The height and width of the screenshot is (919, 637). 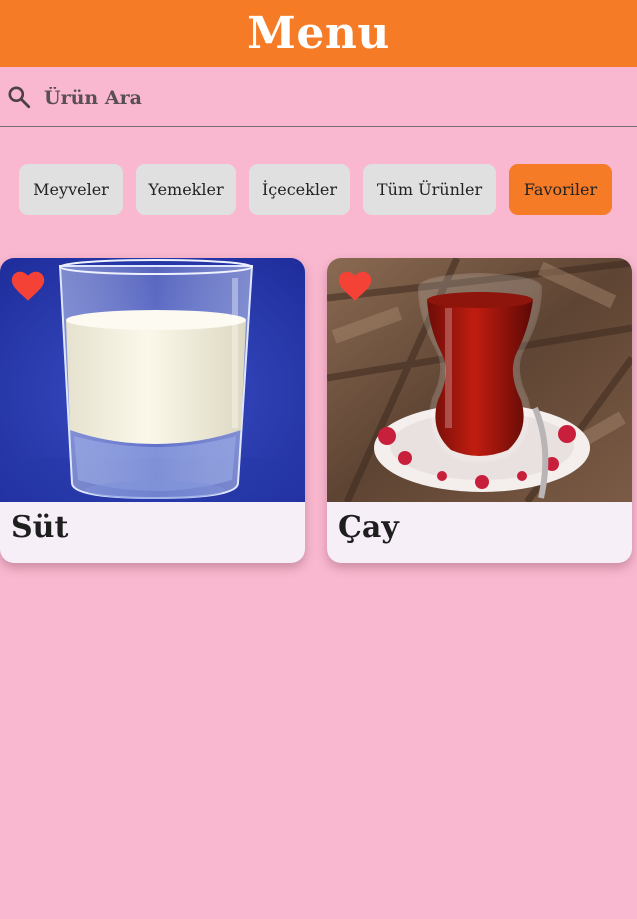 I want to click on product-name: Süt, so click(x=40, y=527).